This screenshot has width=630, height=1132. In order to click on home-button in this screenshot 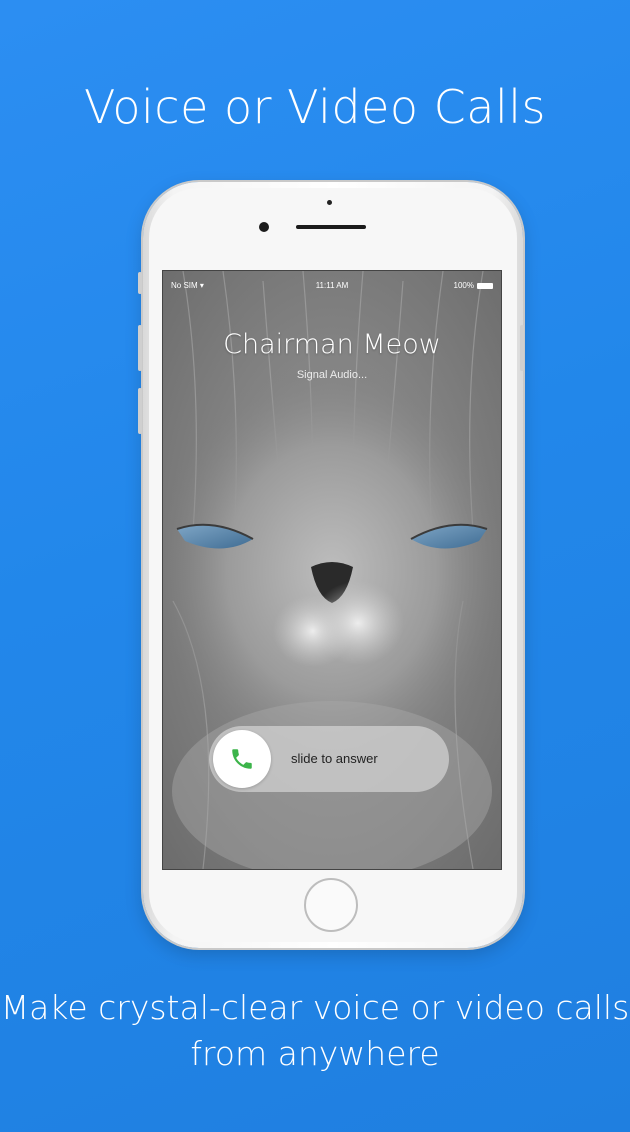, I will do `click(331, 905)`.